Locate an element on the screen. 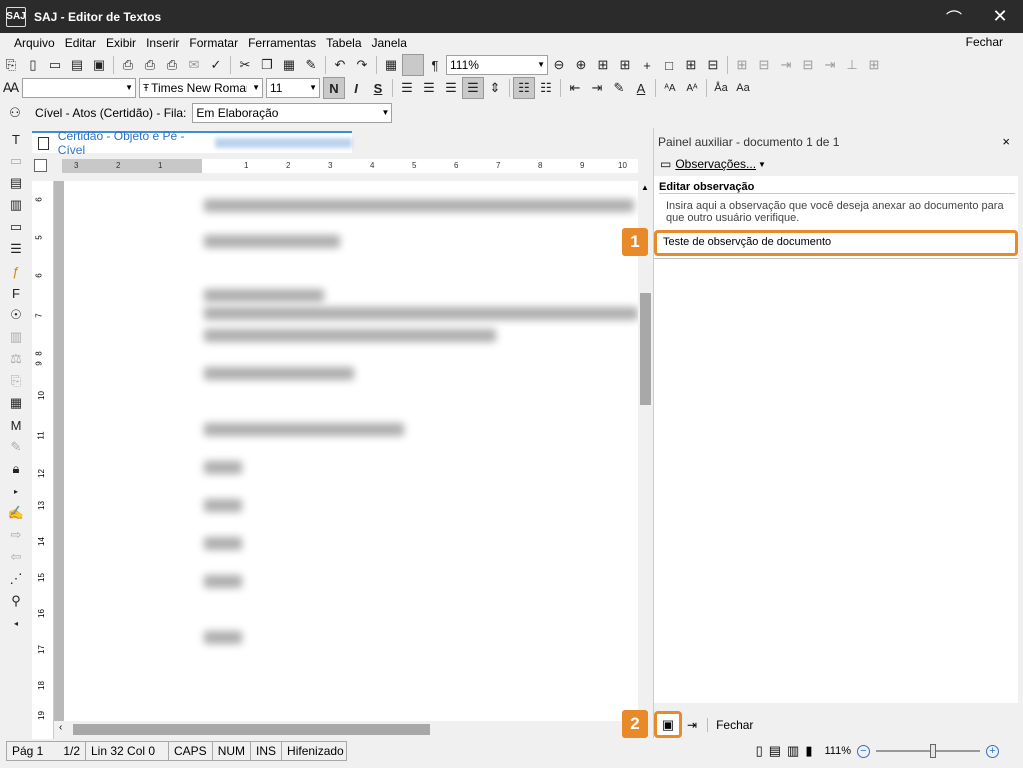 Image resolution: width=1023 pixels, height=768 pixels. zoom-out-icon: ⊖ is located at coordinates (559, 65).